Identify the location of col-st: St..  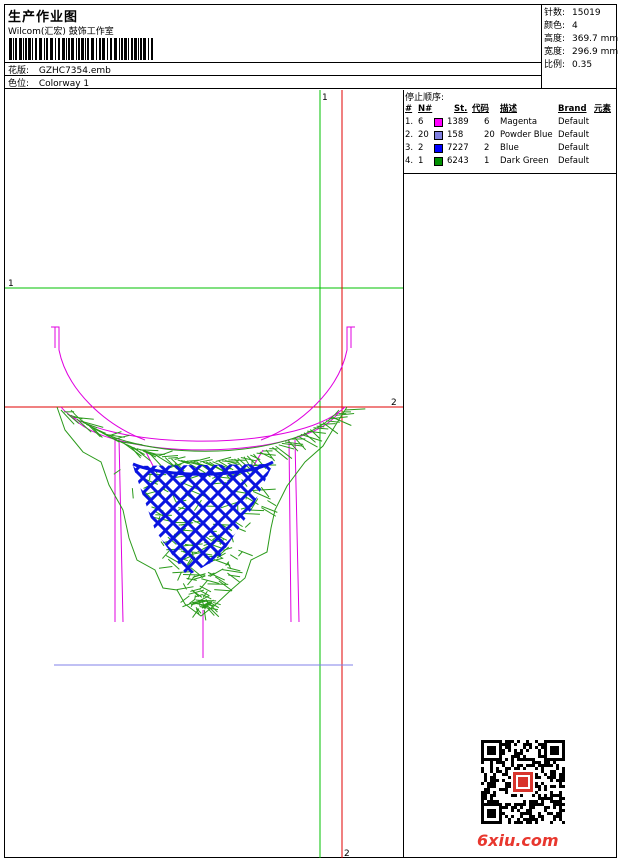
(461, 109).